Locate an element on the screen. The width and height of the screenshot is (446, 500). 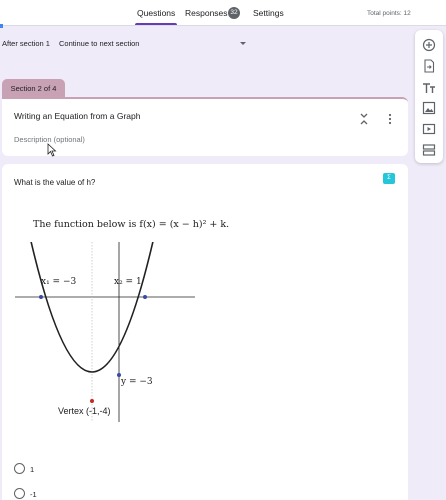
vertex-label: Vertex (-1,-4) is located at coordinates (84, 411).